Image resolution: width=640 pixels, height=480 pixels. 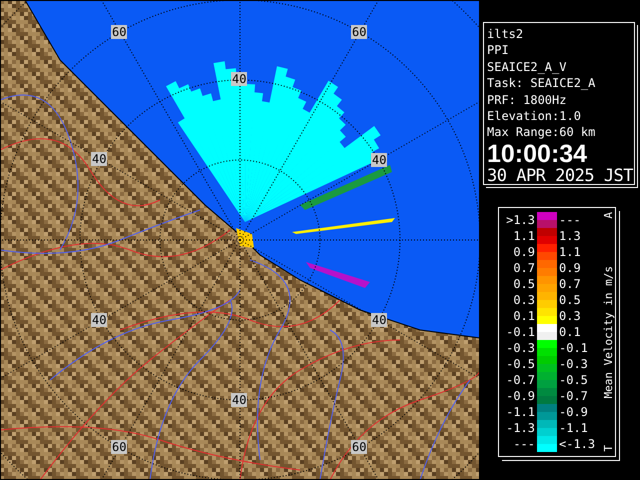 What do you see at coordinates (527, 67) in the screenshot?
I see `info-text: SEAICE2_A_V` at bounding box center [527, 67].